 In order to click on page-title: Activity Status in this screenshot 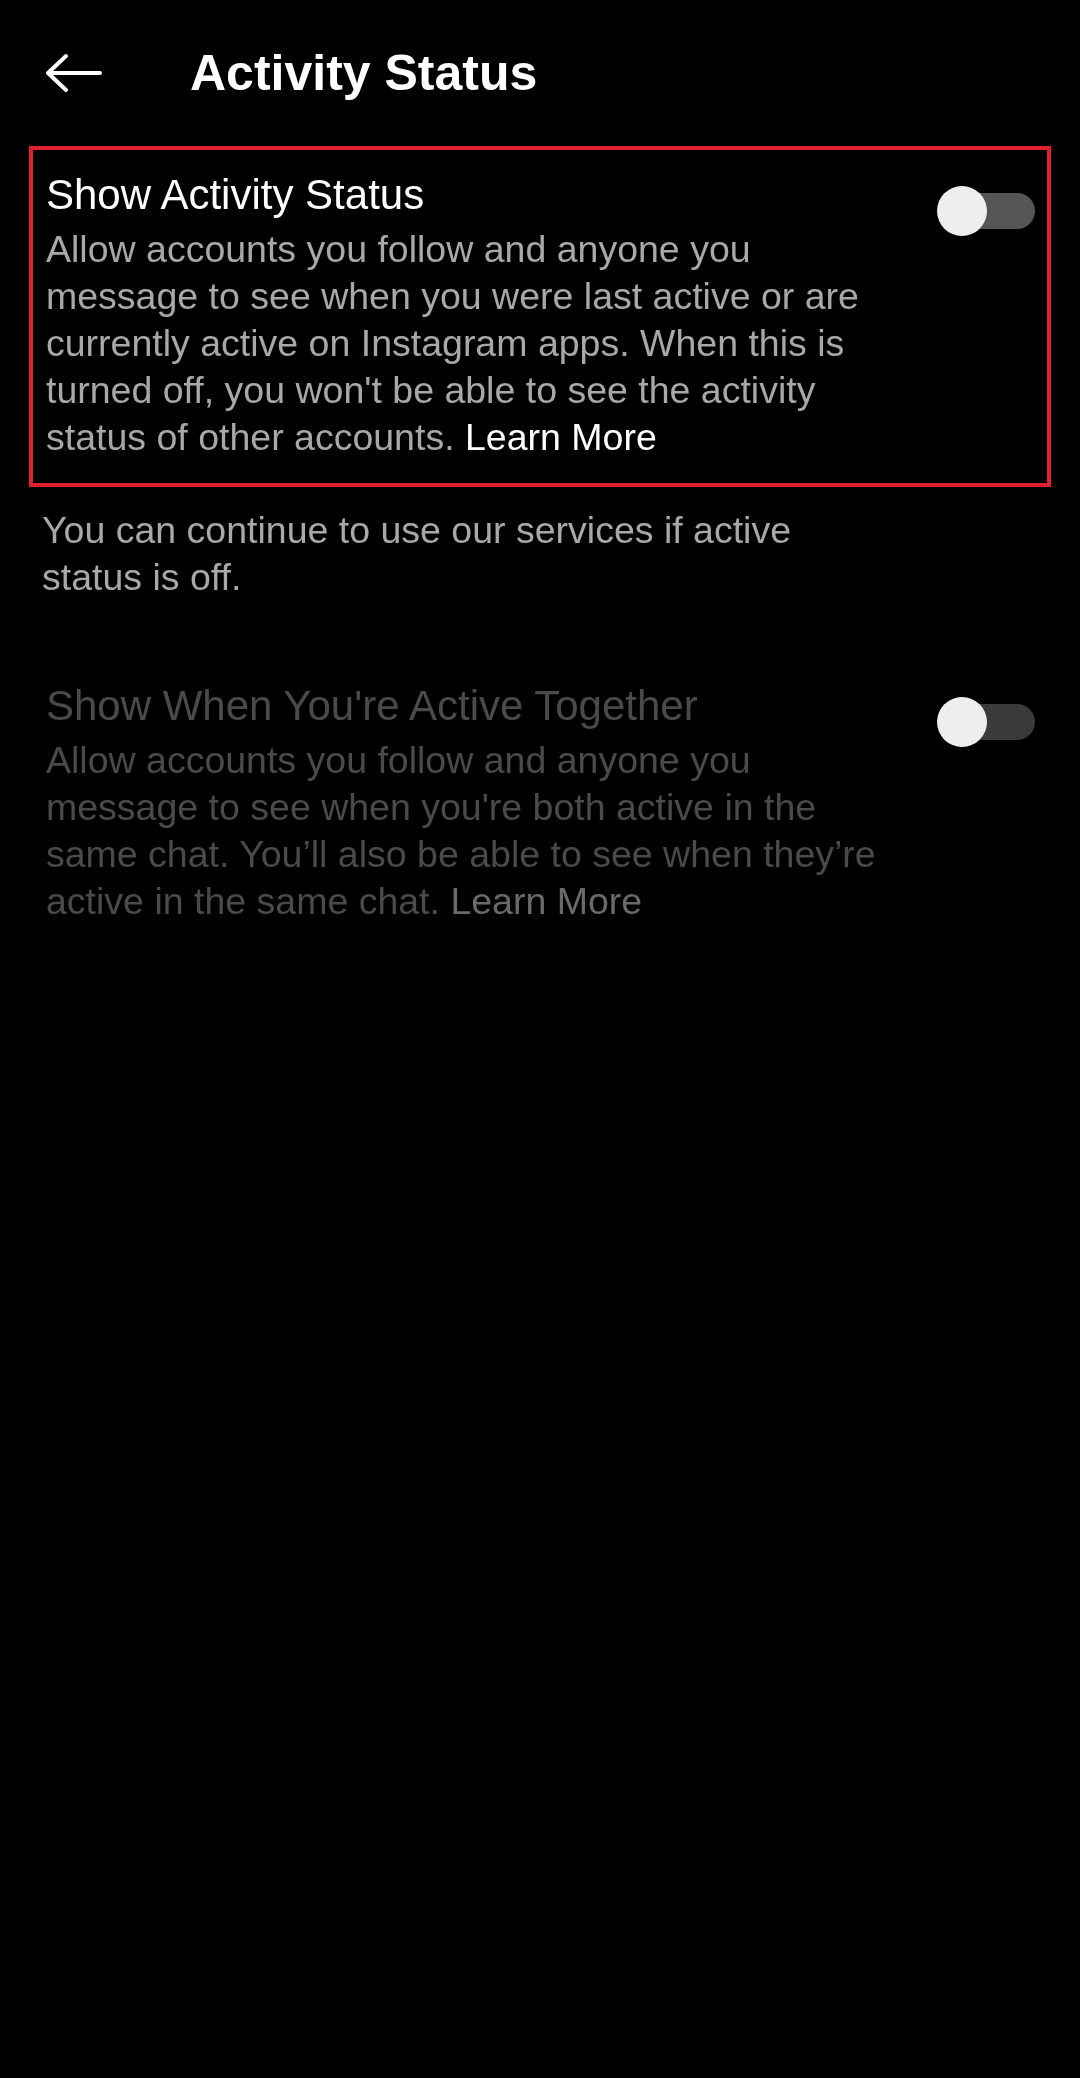, I will do `click(364, 73)`.